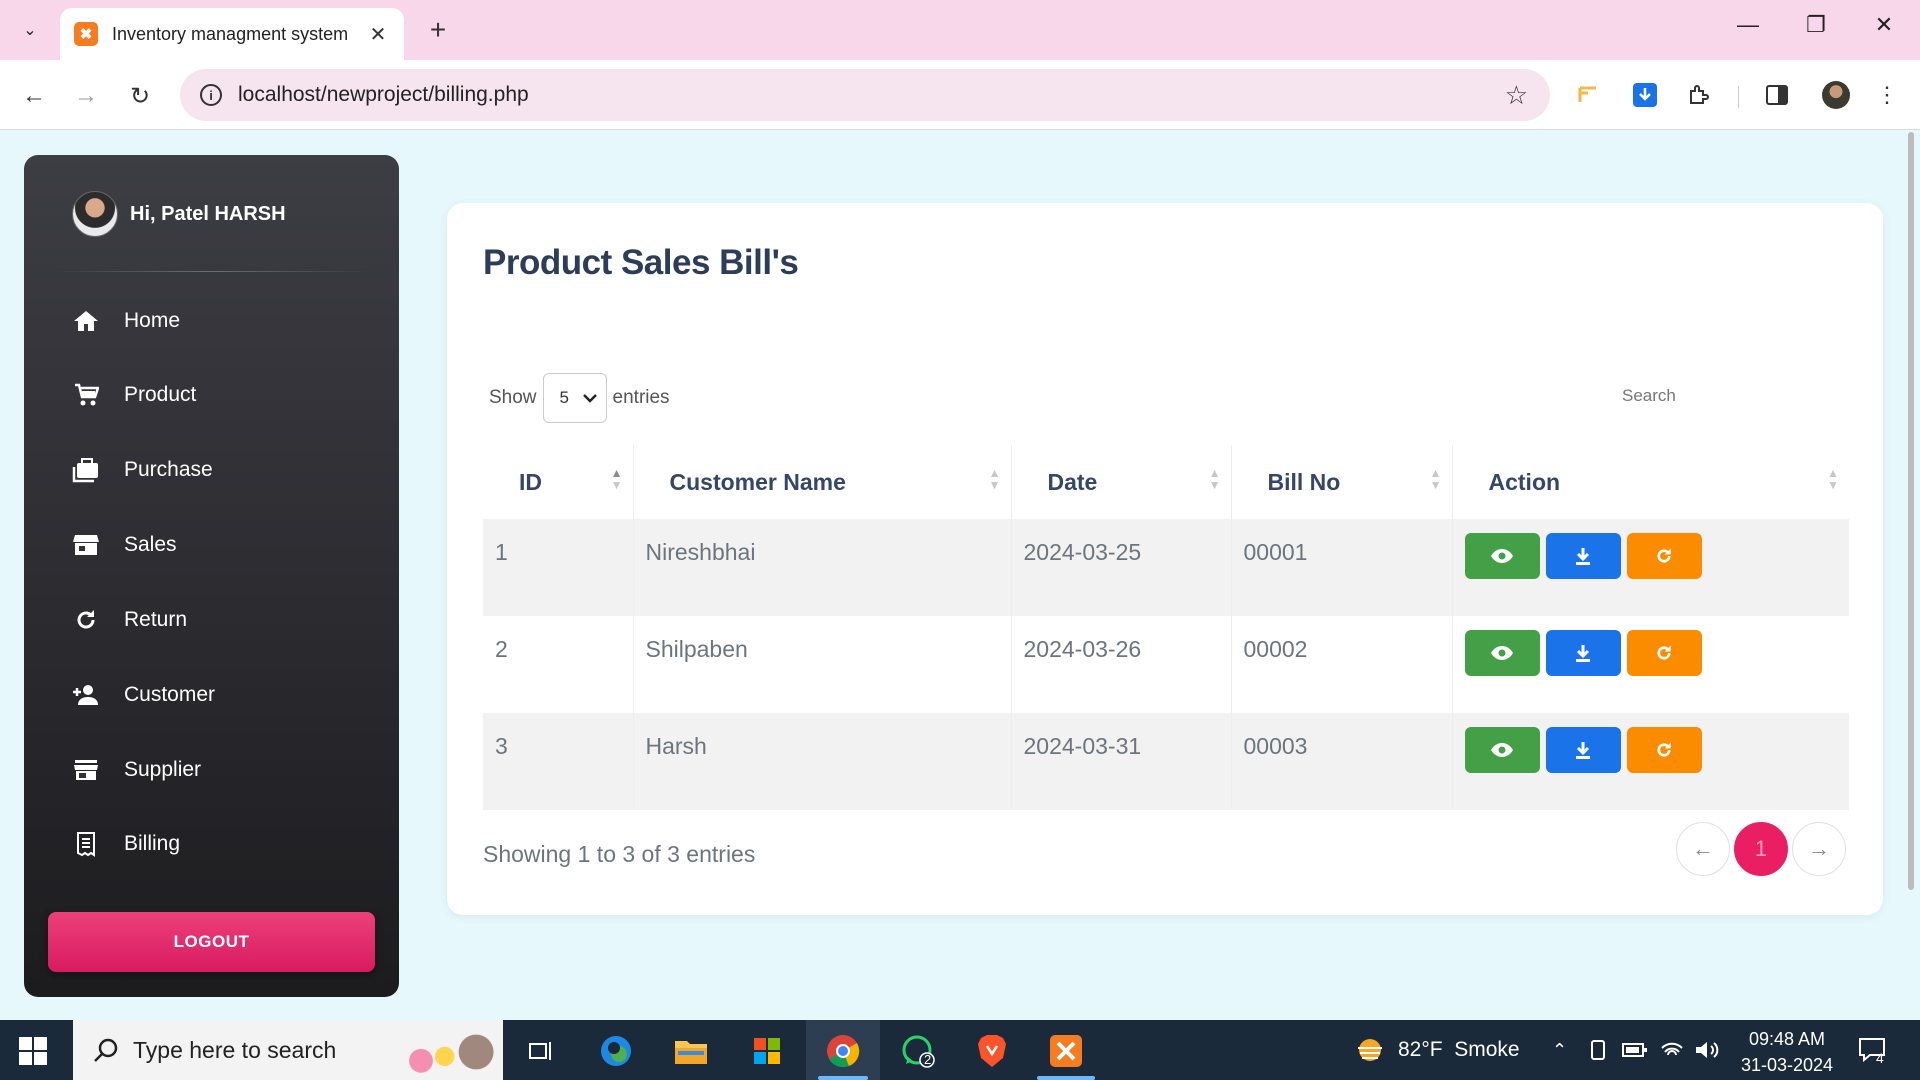 The width and height of the screenshot is (1920, 1080). Describe the element at coordinates (822, 482) in the screenshot. I see `column-header-customer-name: Customer Name ▲ ▼` at that location.